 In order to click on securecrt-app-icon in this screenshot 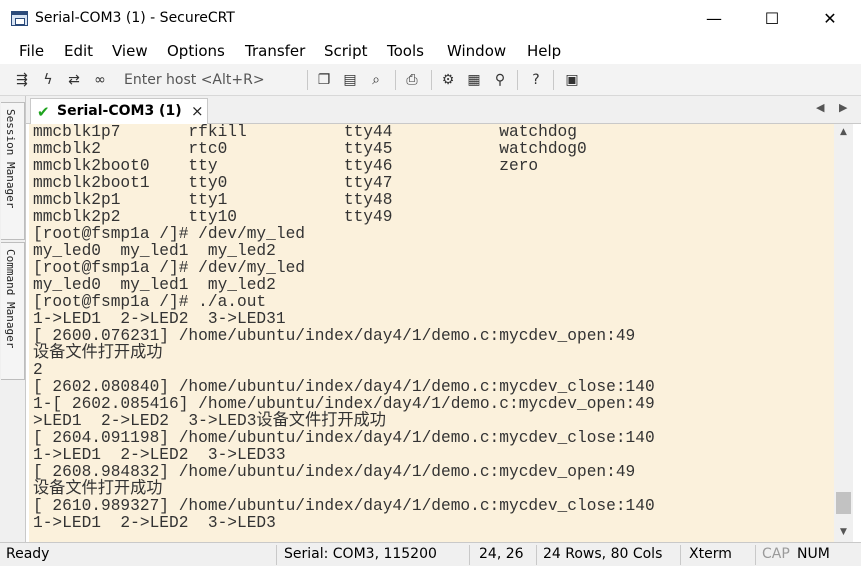, I will do `click(19, 18)`.